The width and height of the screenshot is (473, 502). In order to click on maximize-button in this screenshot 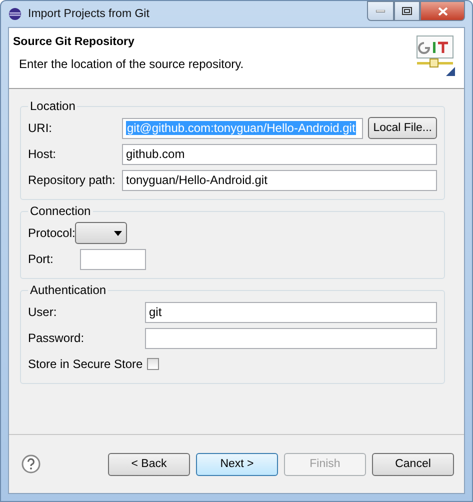, I will do `click(407, 11)`.